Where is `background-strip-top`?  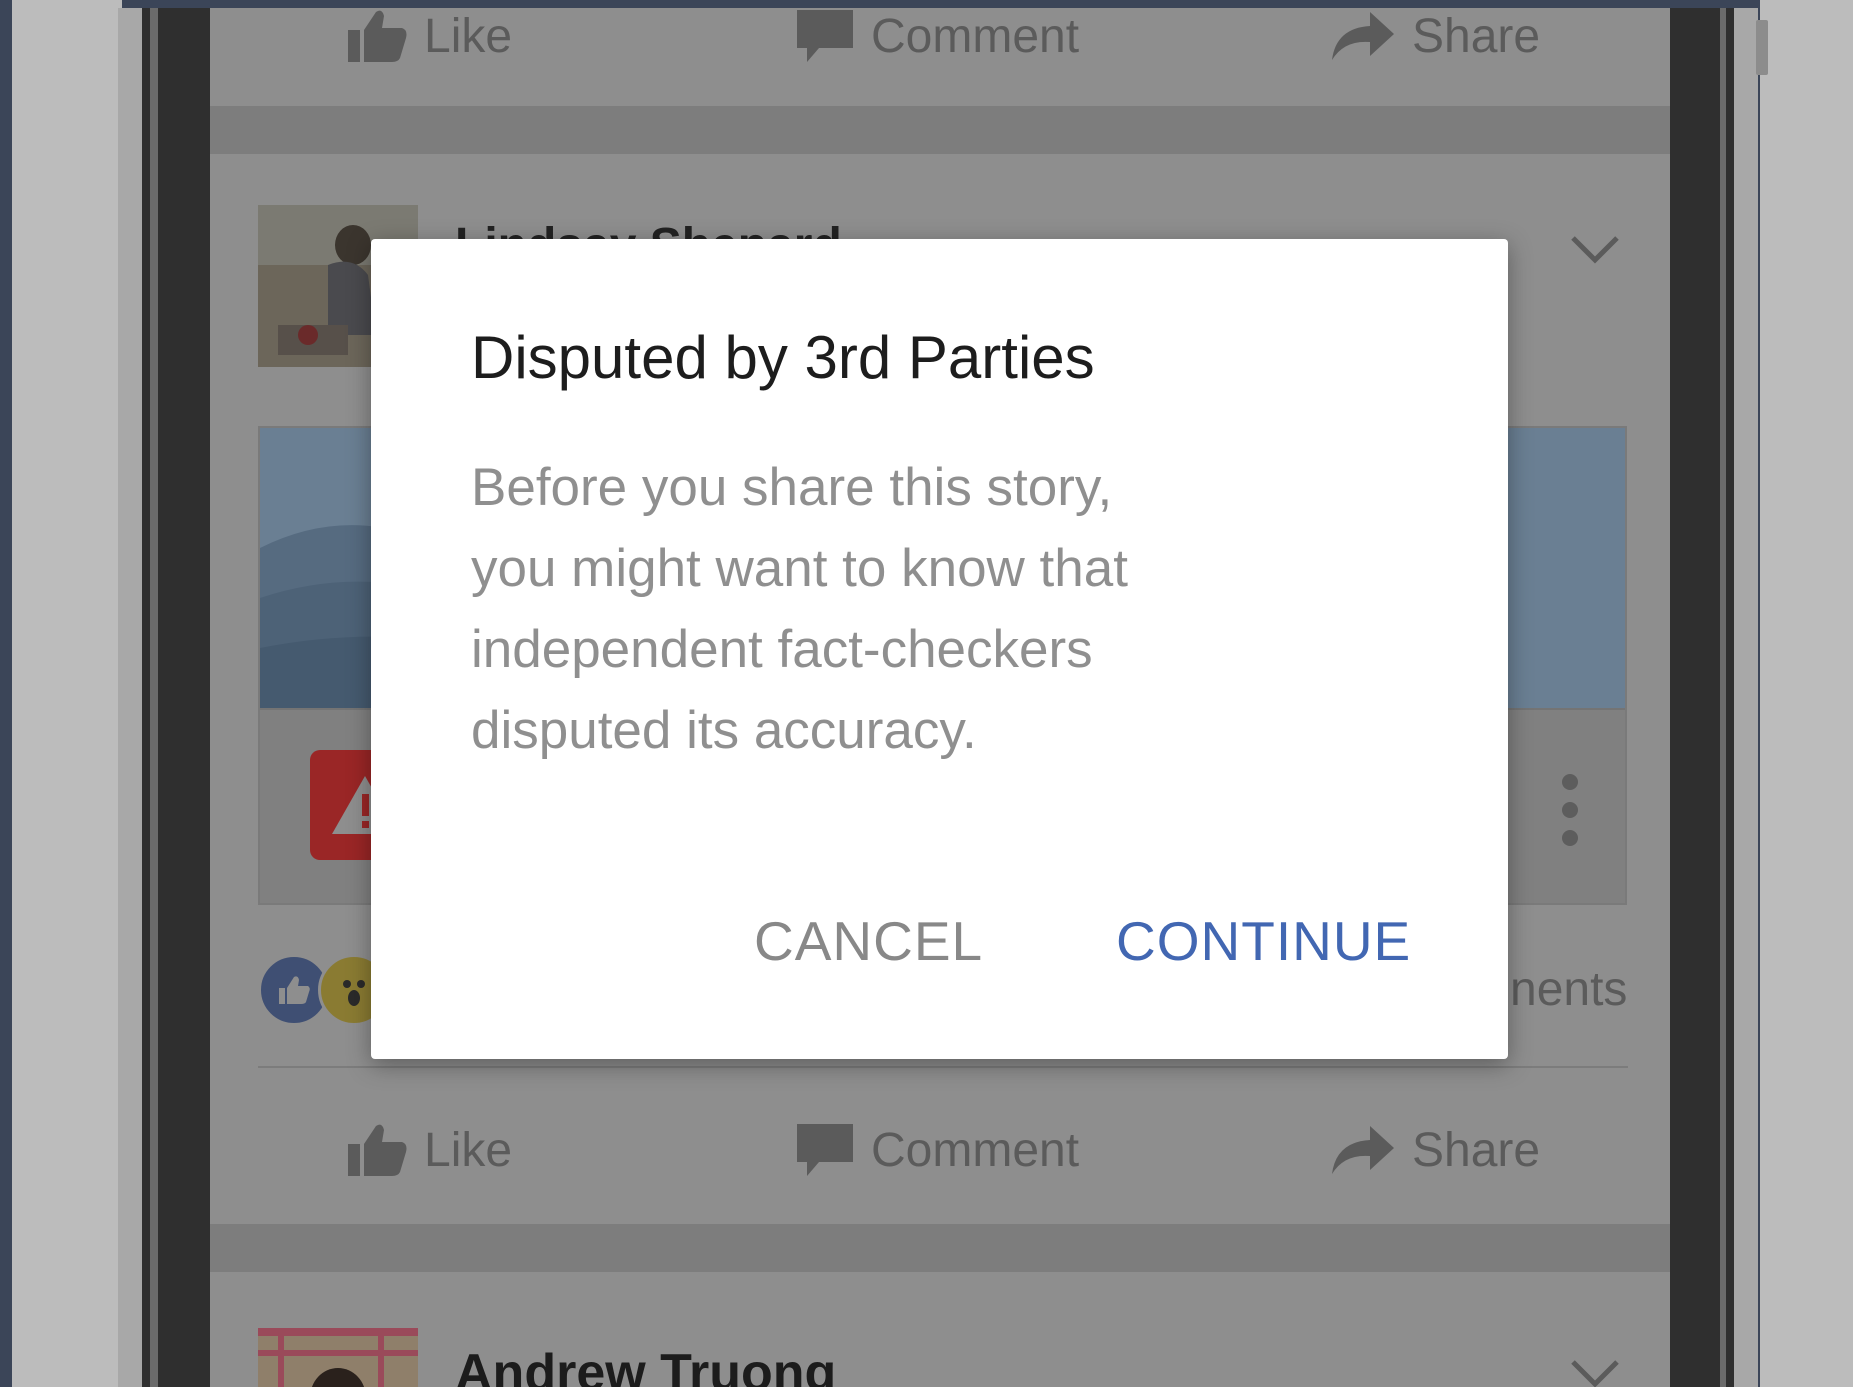
background-strip-top is located at coordinates (926, 4).